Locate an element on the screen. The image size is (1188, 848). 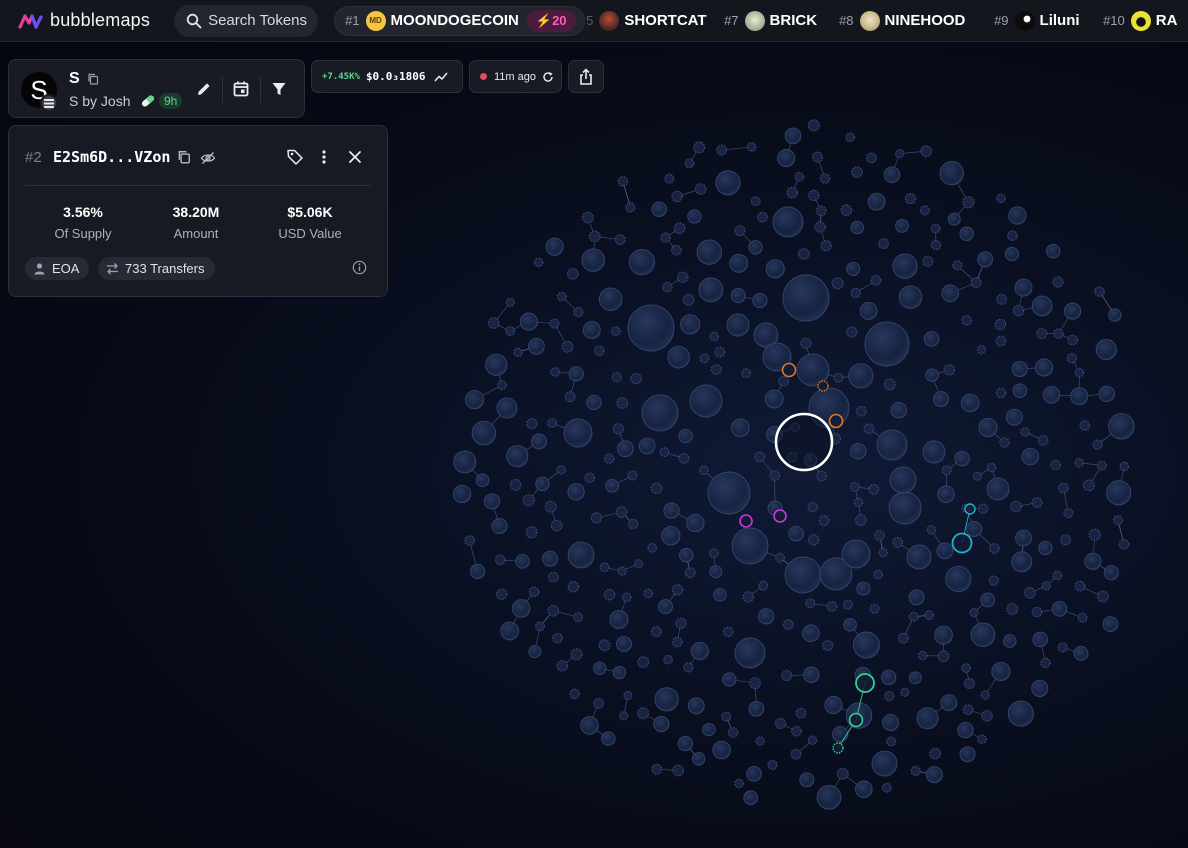
selected-wallet-bubble is located at coordinates (804, 442).